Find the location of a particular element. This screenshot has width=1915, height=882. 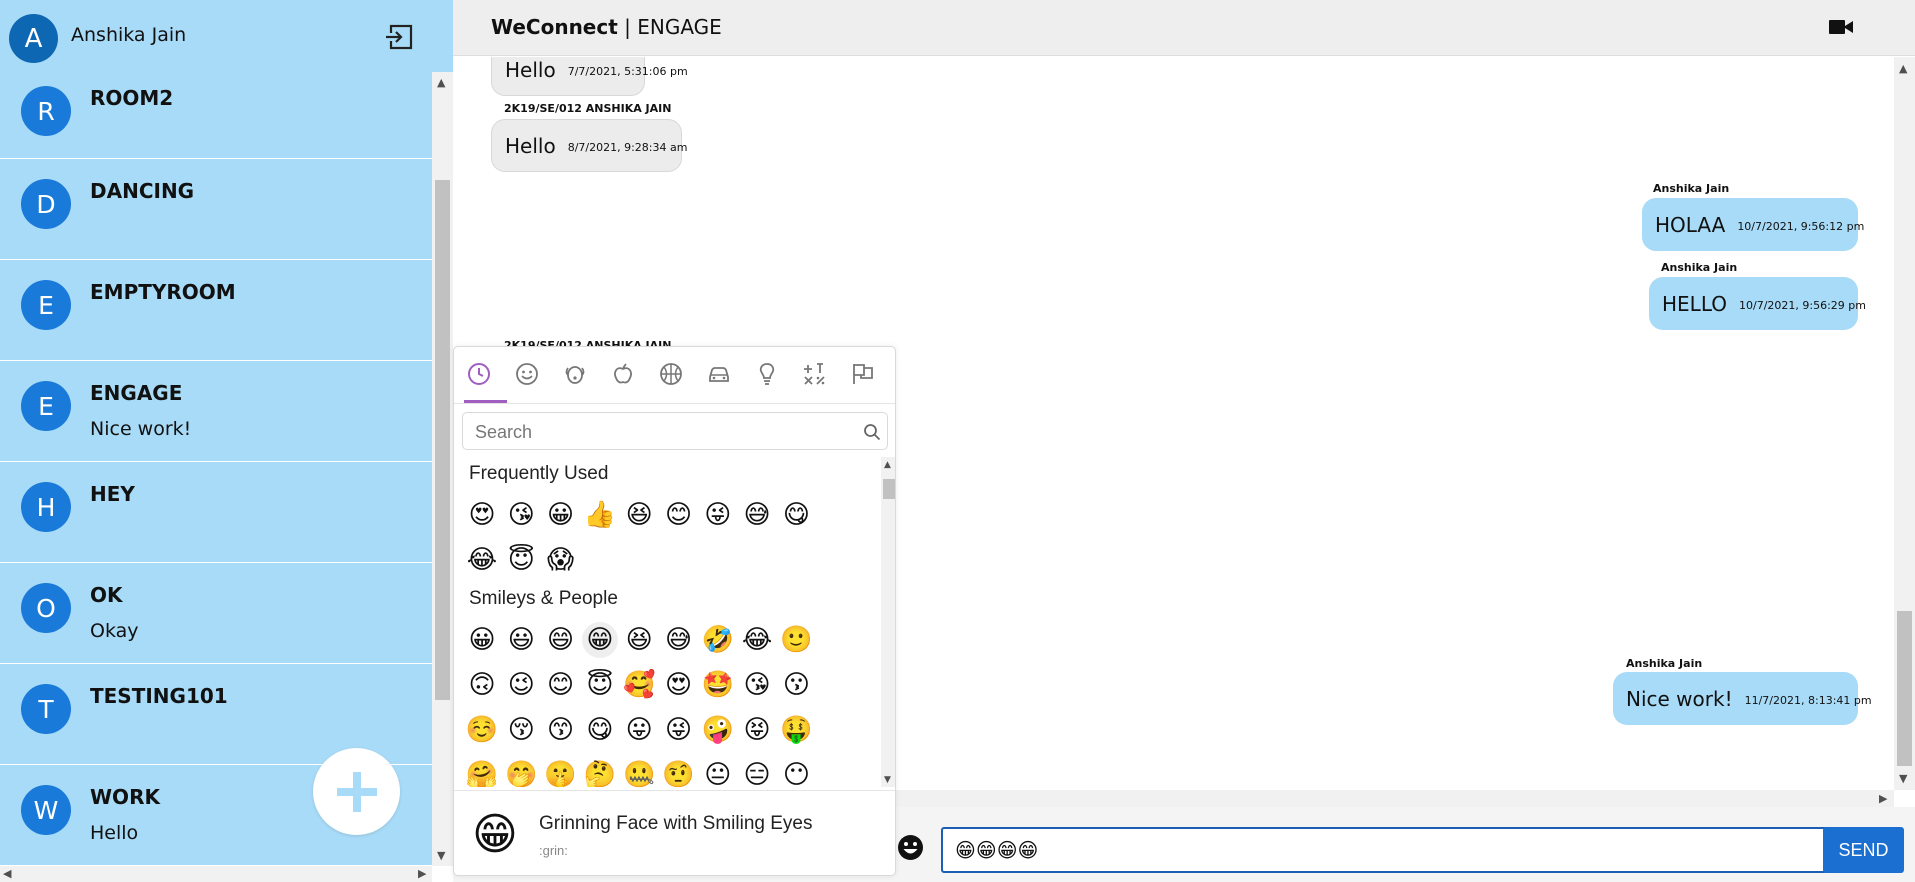

food-icon is located at coordinates (623, 374).